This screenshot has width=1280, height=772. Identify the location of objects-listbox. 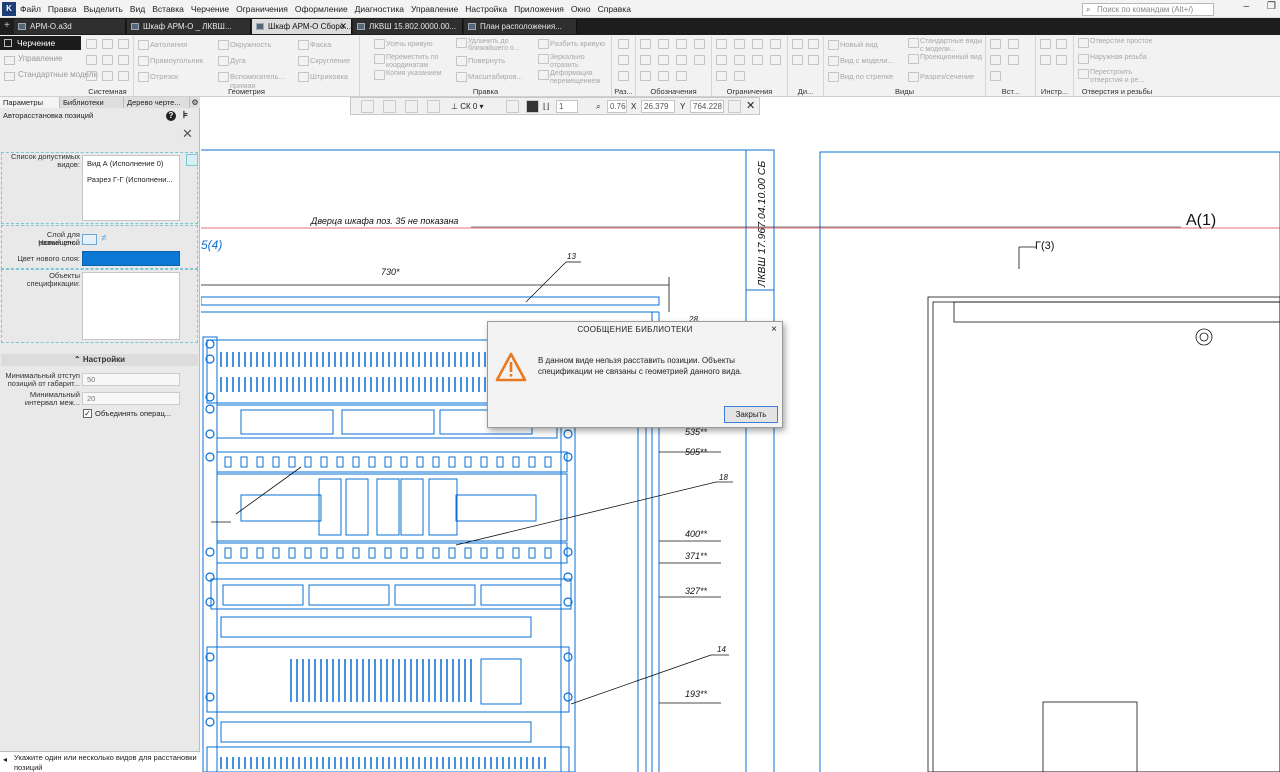
(131, 306).